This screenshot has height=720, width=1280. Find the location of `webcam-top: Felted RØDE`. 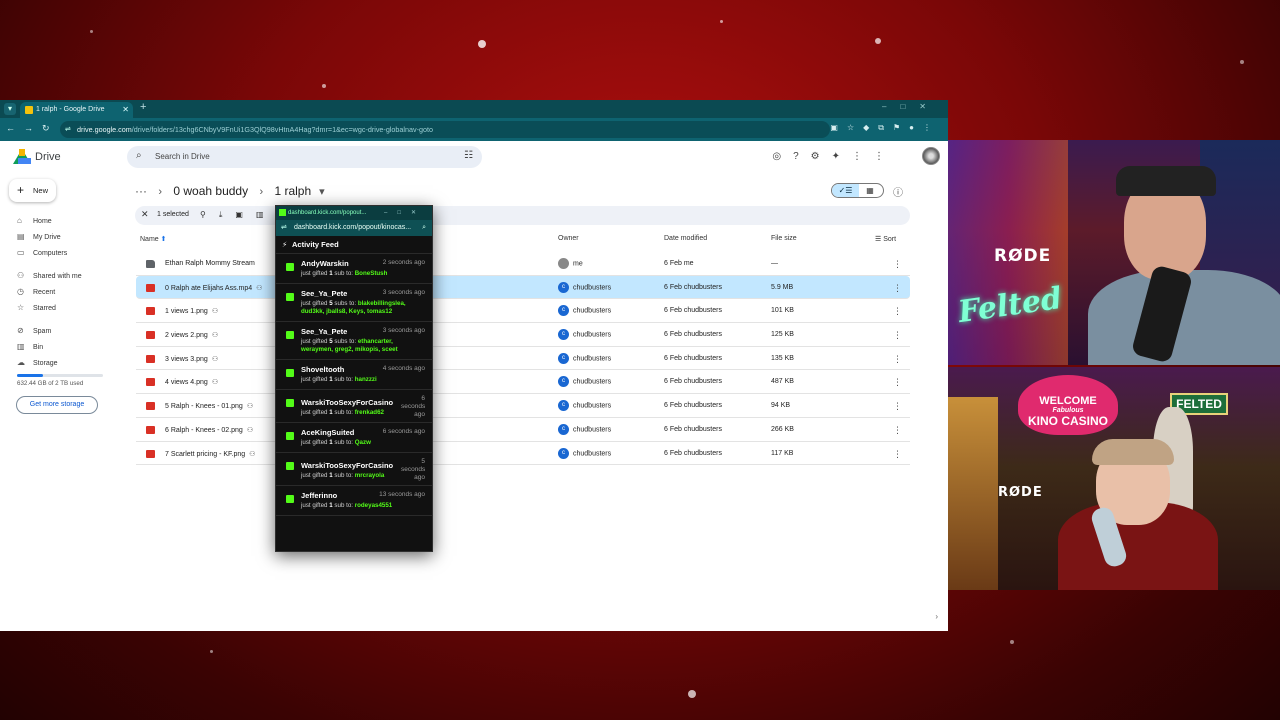

webcam-top: Felted RØDE is located at coordinates (1114, 252).